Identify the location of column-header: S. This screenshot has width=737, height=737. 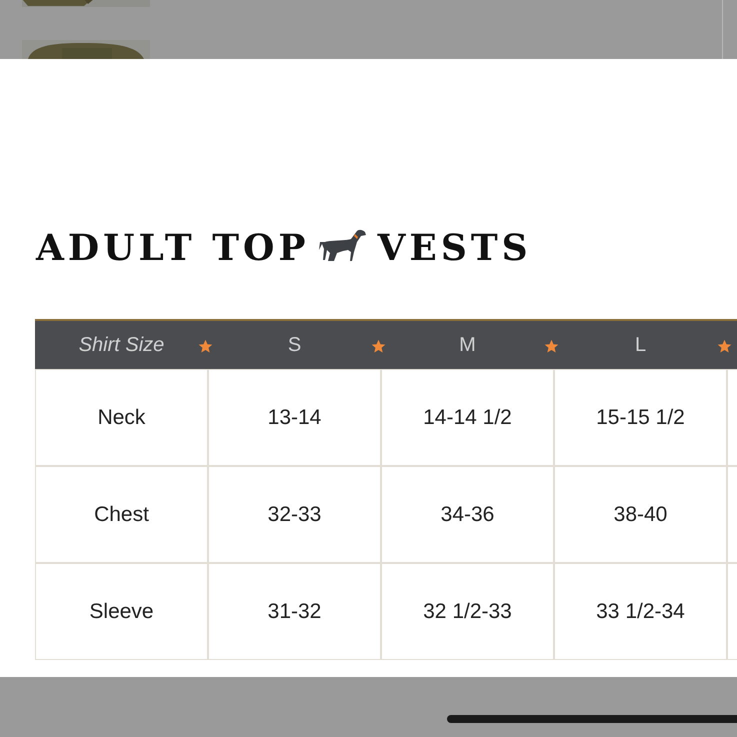
(295, 345).